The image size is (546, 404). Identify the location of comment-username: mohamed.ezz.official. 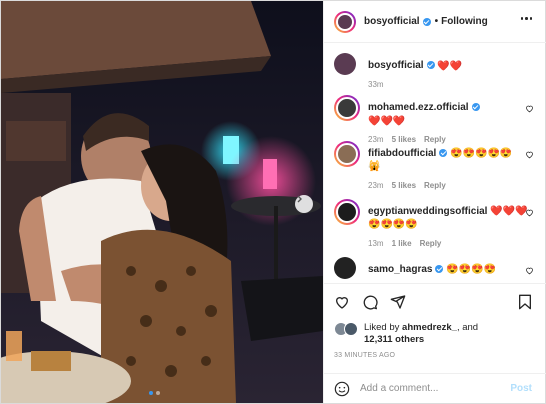
(418, 107).